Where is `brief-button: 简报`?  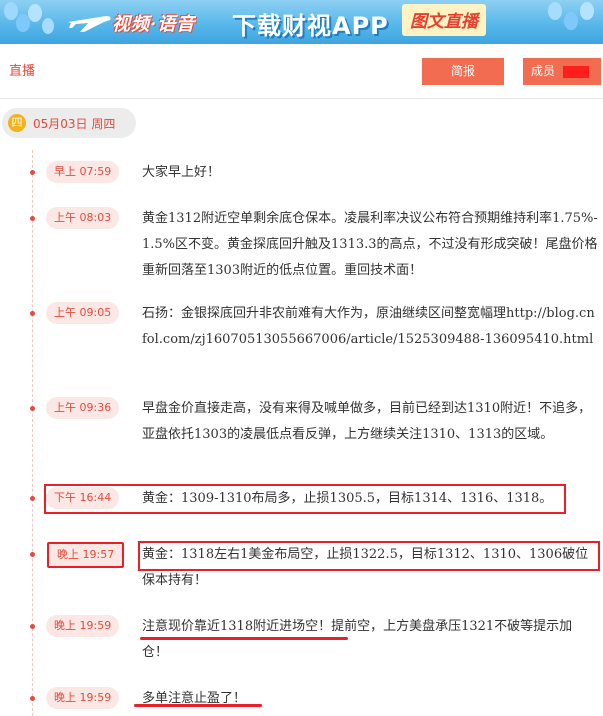 brief-button: 简报 is located at coordinates (463, 71).